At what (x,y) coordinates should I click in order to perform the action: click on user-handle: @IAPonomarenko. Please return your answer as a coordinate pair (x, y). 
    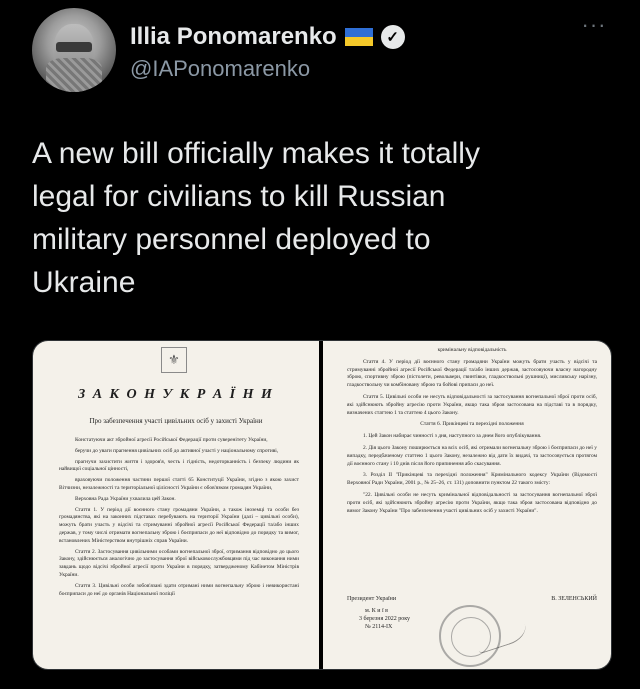
    Looking at the image, I should click on (267, 69).